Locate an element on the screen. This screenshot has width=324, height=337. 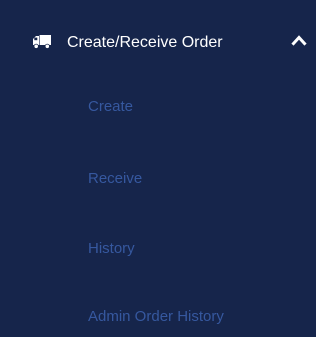
create-receive-order-menu-header: Create/Receive Order is located at coordinates (158, 44).